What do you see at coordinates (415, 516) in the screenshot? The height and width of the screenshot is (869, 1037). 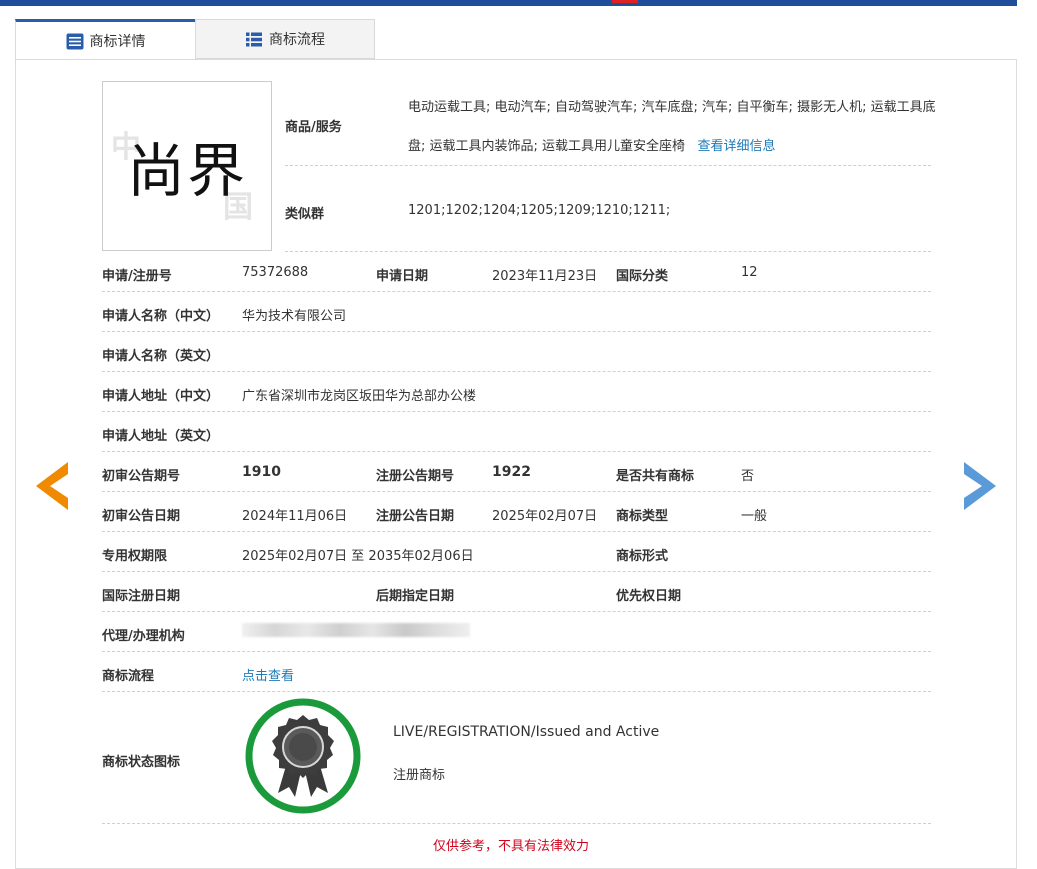 I see `reg-pub-date-label: 注册公告日期` at bounding box center [415, 516].